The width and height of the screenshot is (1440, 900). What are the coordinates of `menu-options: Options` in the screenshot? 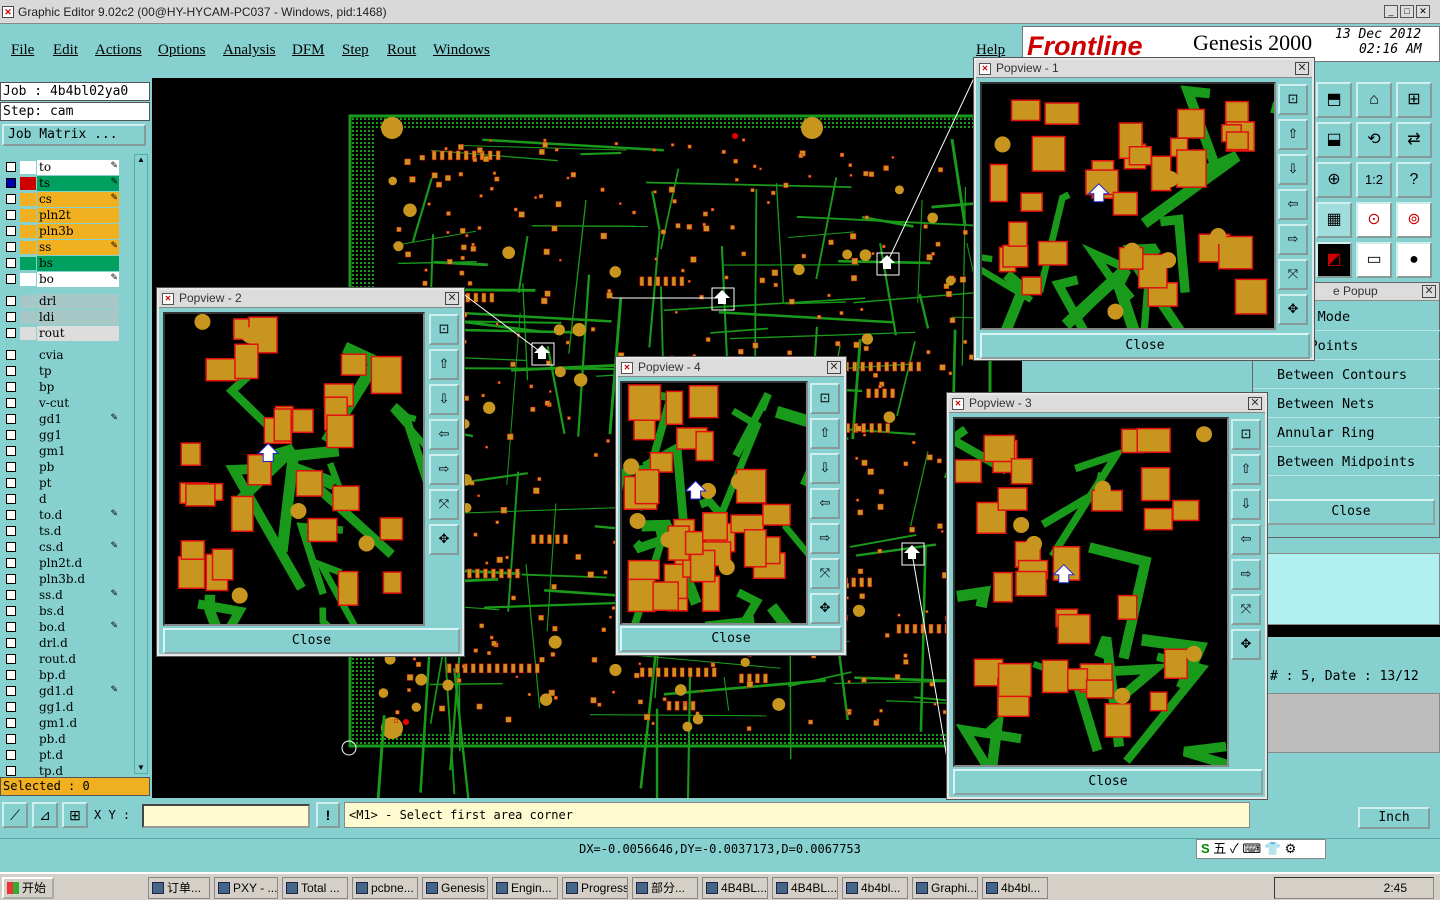 It's located at (182, 50).